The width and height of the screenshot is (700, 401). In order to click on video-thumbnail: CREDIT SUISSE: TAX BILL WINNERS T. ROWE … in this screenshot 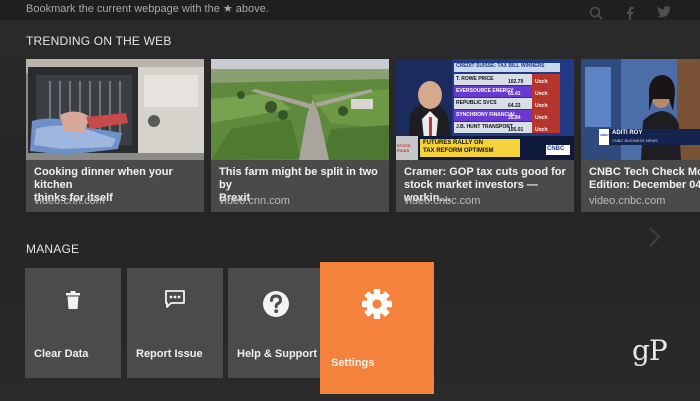, I will do `click(485, 109)`.